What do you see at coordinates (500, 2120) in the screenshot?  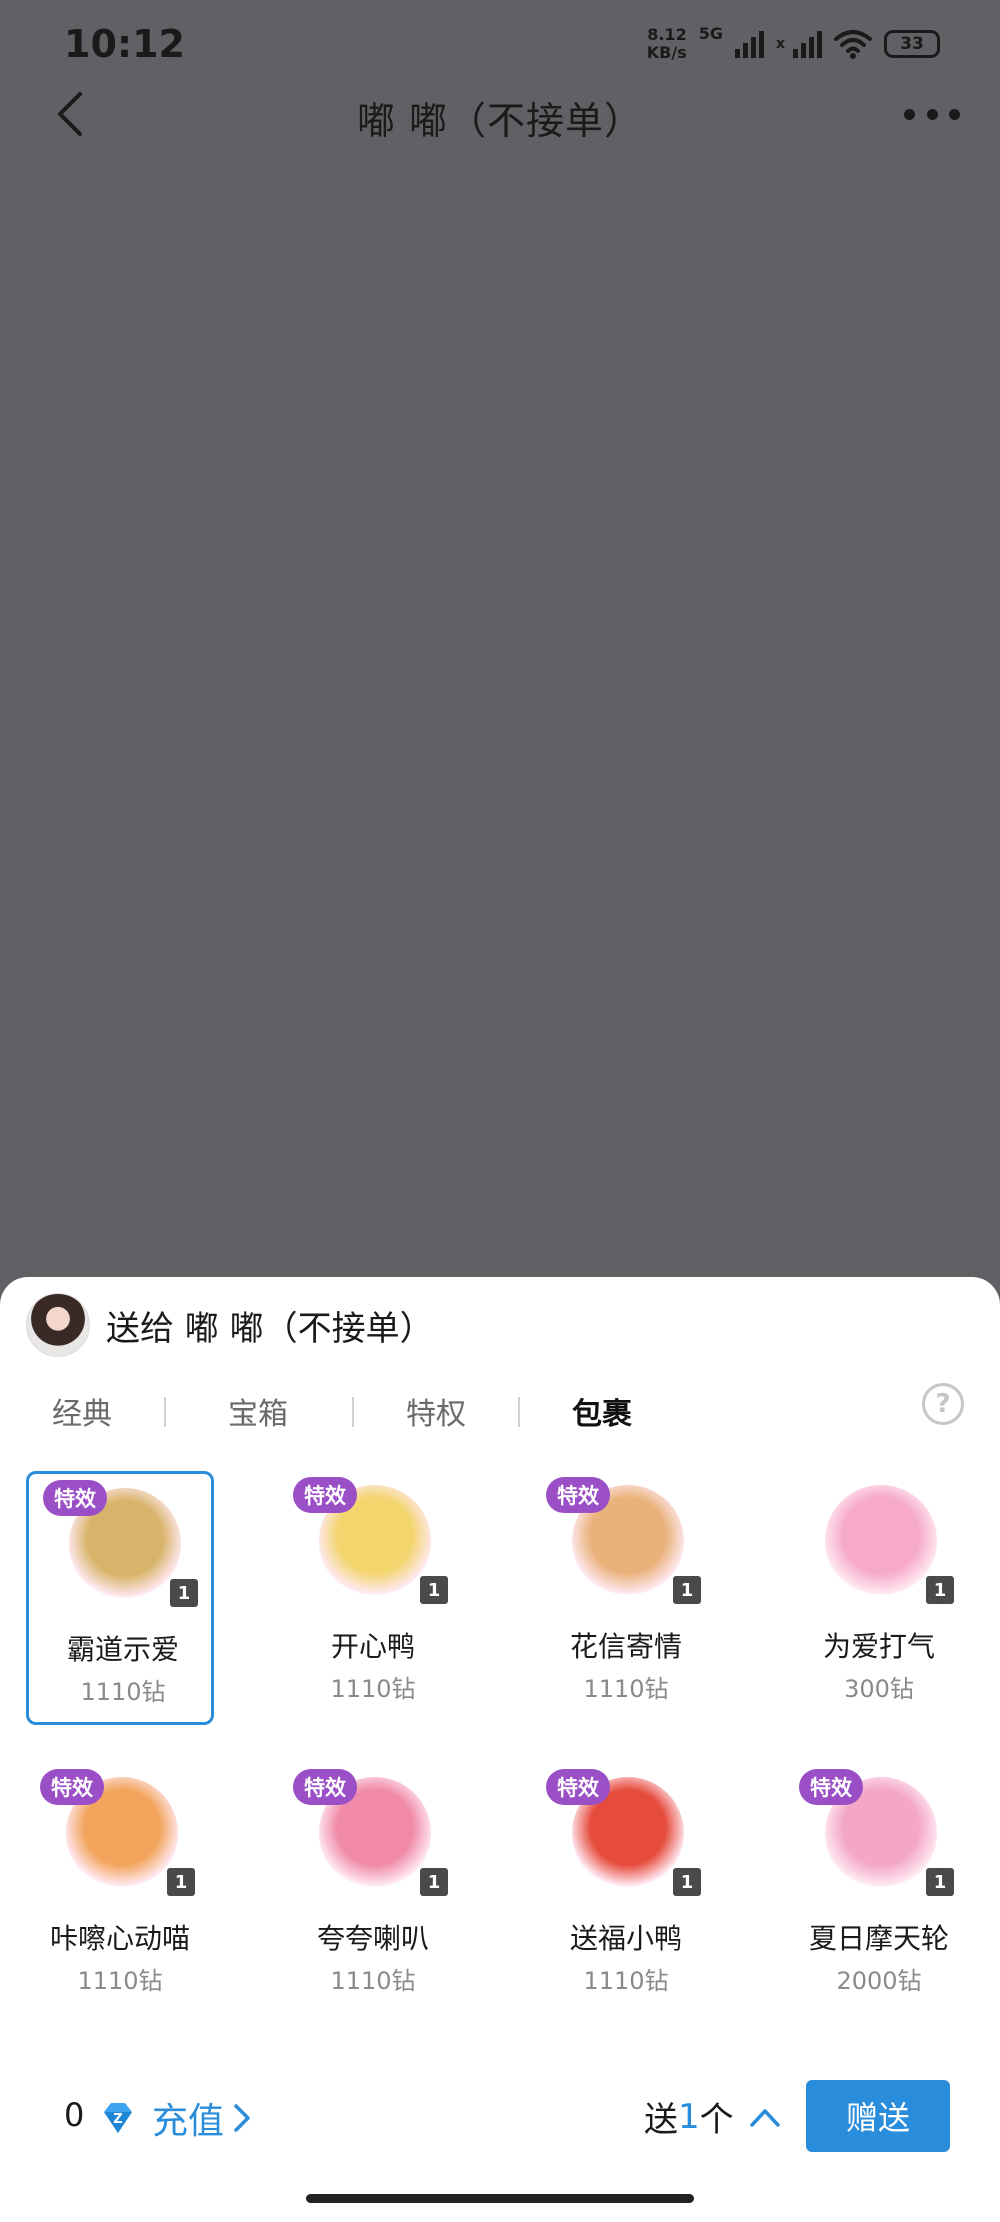 I see `gift-footer: 0 Z 充值 送 1 个 赠送` at bounding box center [500, 2120].